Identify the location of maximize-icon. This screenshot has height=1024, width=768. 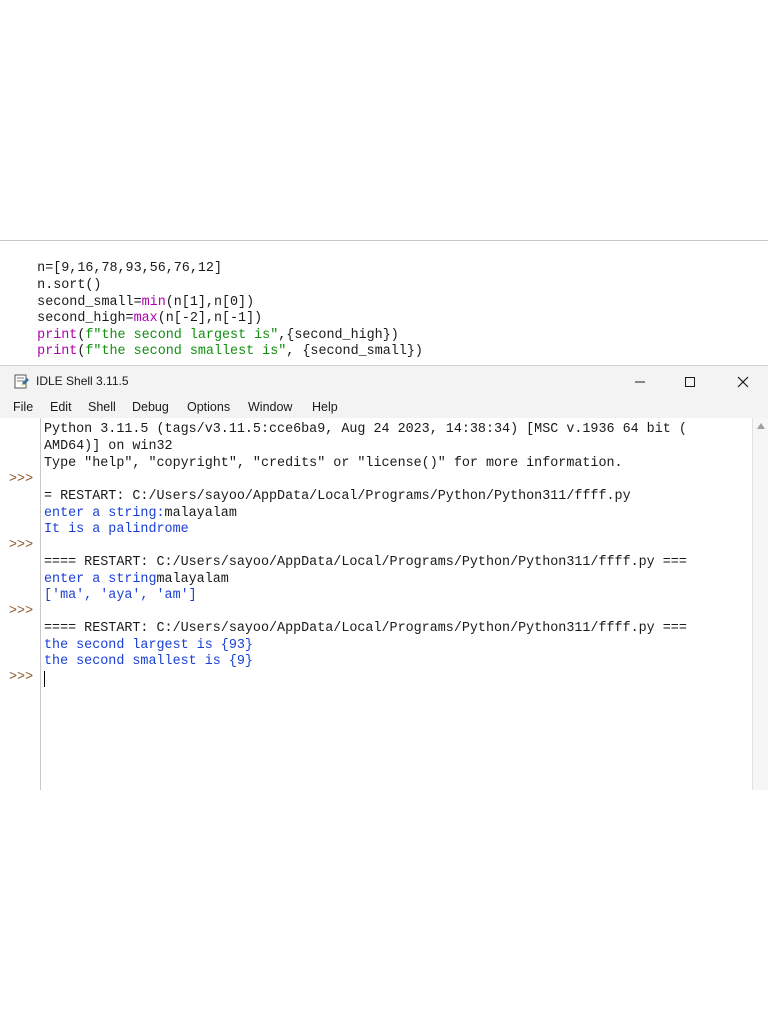
(690, 382).